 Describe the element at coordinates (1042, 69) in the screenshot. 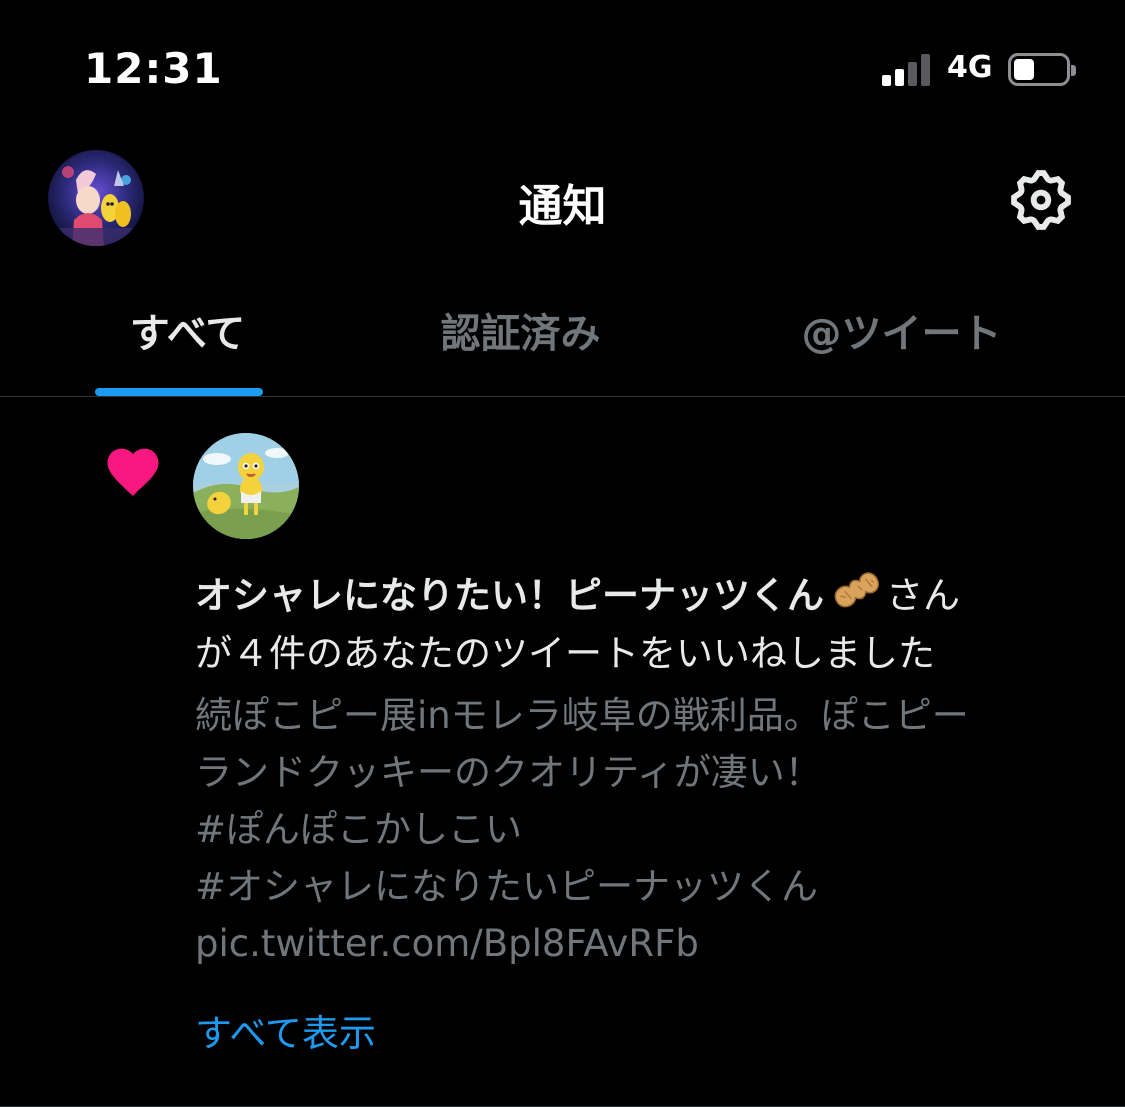

I see `battery-icon` at that location.